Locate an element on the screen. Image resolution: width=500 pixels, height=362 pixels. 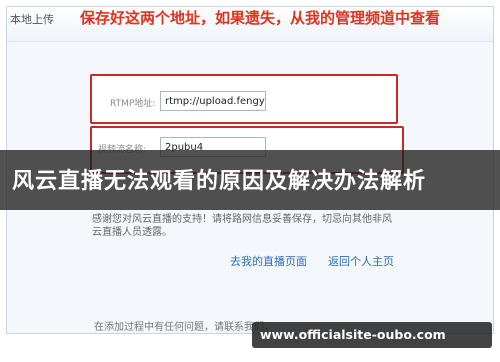
watermark-text: www.officialsite-oubo.com is located at coordinates (353, 334).